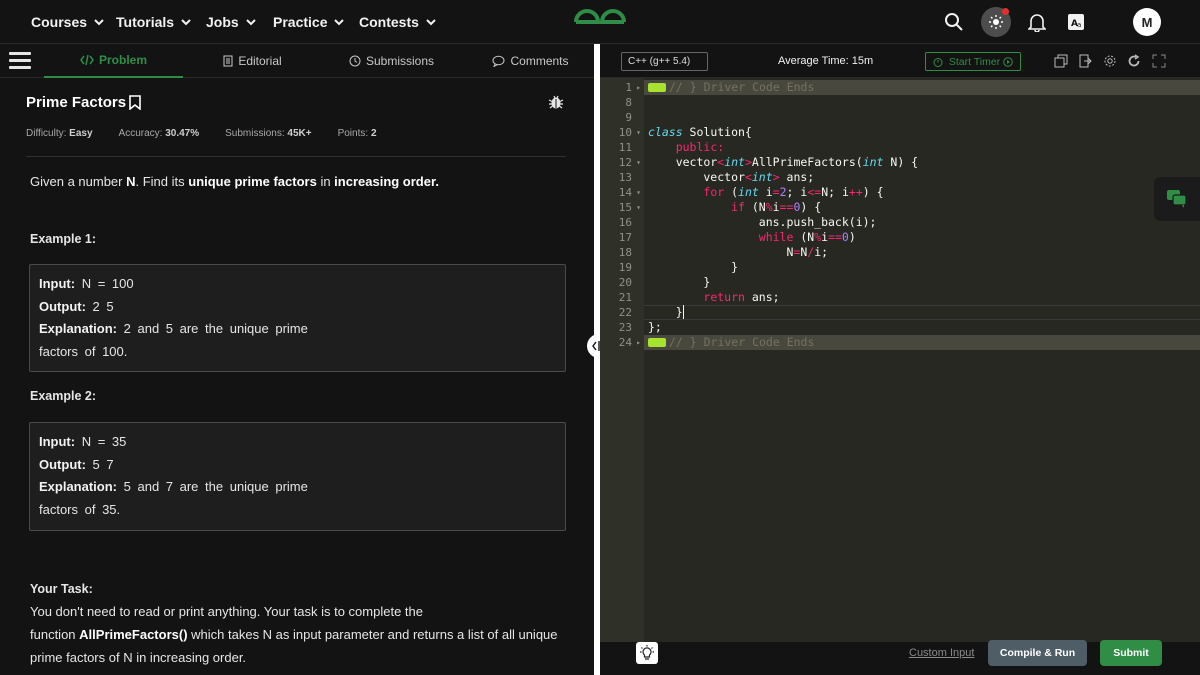  I want to click on nav-courses-label: Courses, so click(59, 22).